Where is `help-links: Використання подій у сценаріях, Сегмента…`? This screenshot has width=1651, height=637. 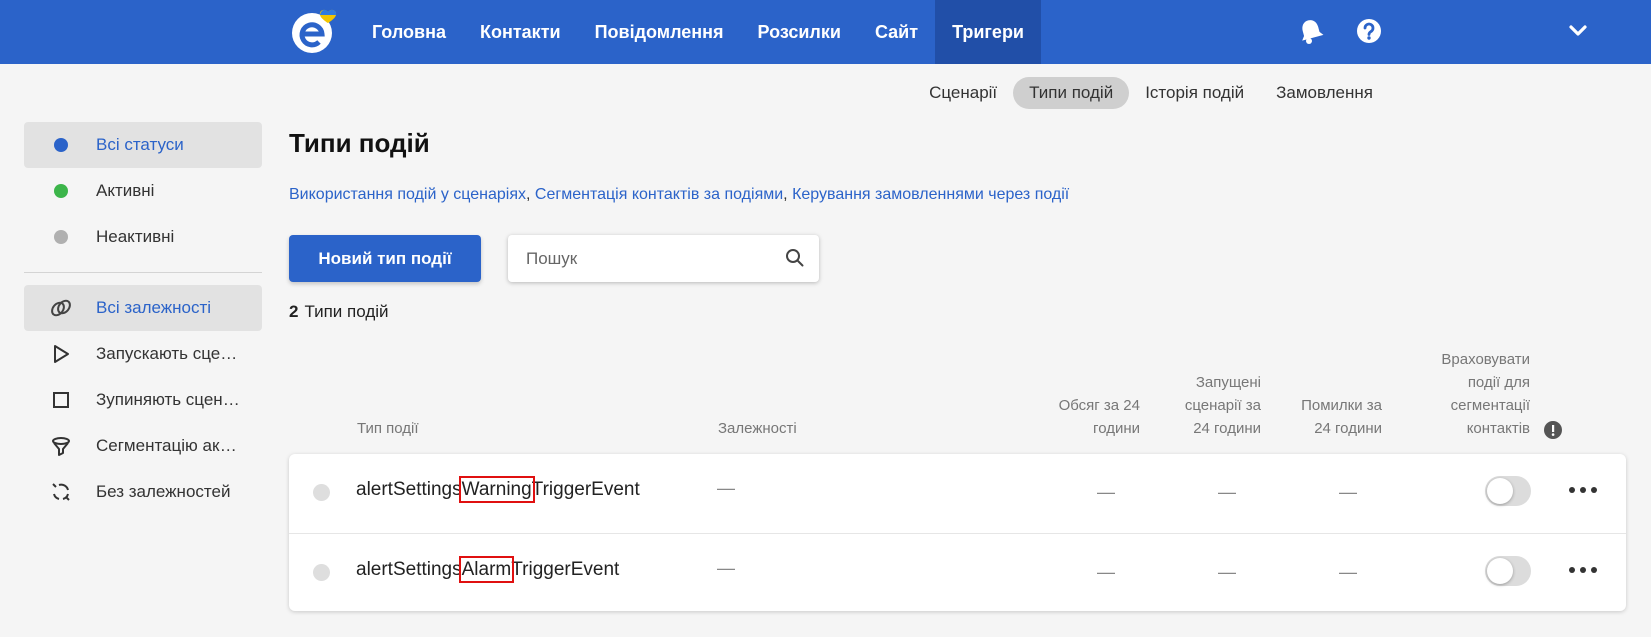
help-links: Використання подій у сценаріях, Сегмента… is located at coordinates (679, 195).